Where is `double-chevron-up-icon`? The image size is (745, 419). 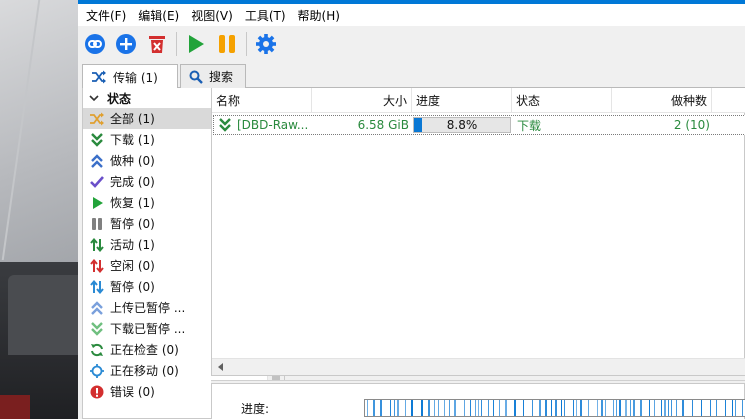 double-chevron-up-icon is located at coordinates (97, 308).